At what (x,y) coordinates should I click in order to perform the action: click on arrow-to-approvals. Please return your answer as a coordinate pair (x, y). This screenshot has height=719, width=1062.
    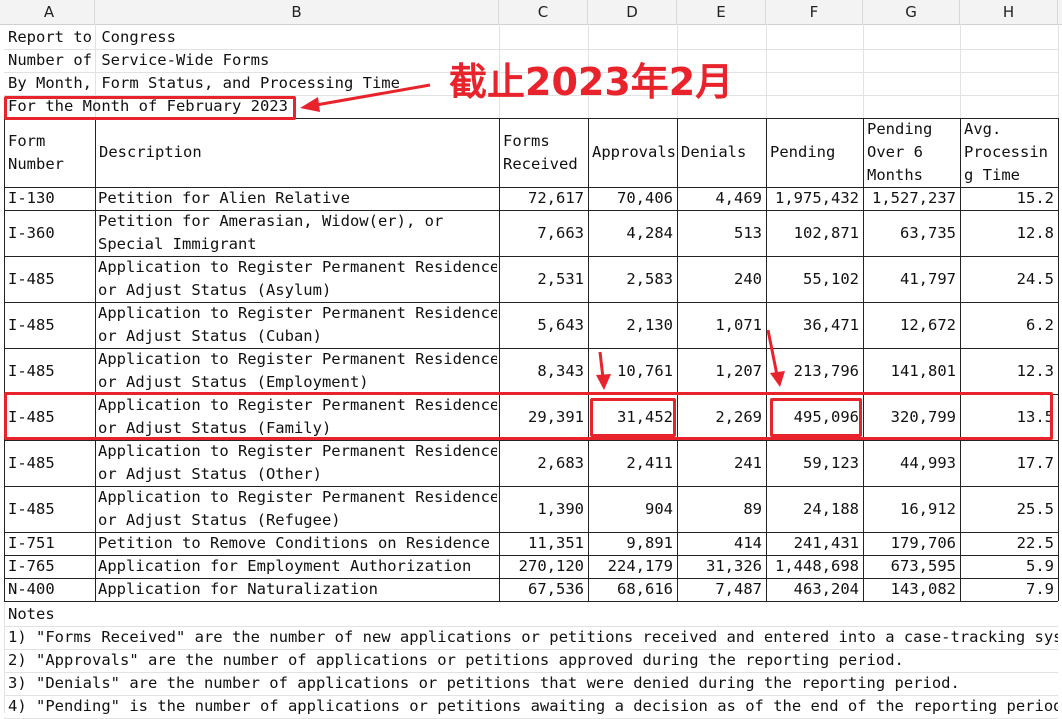
    Looking at the image, I should click on (603, 370).